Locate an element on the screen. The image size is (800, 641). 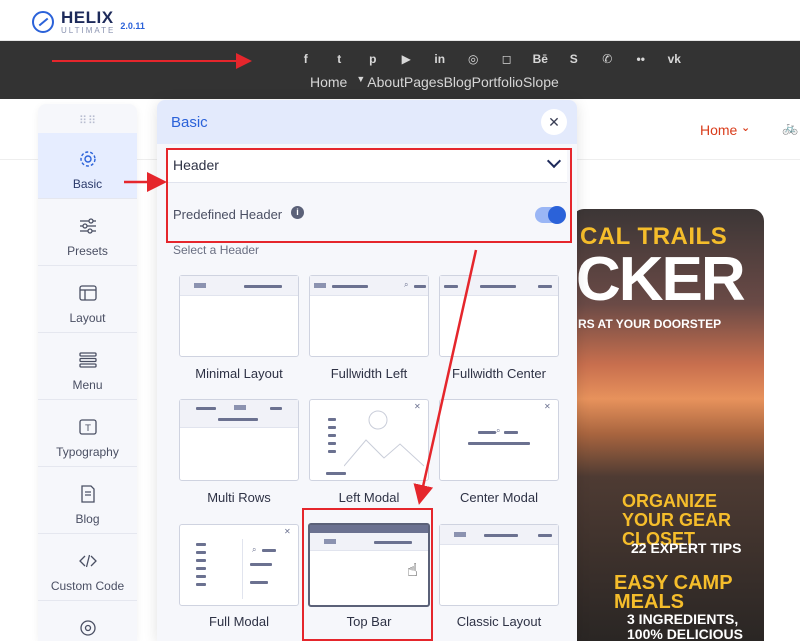
chevron-down-icon: ⌄ is located at coordinates (745, 127).